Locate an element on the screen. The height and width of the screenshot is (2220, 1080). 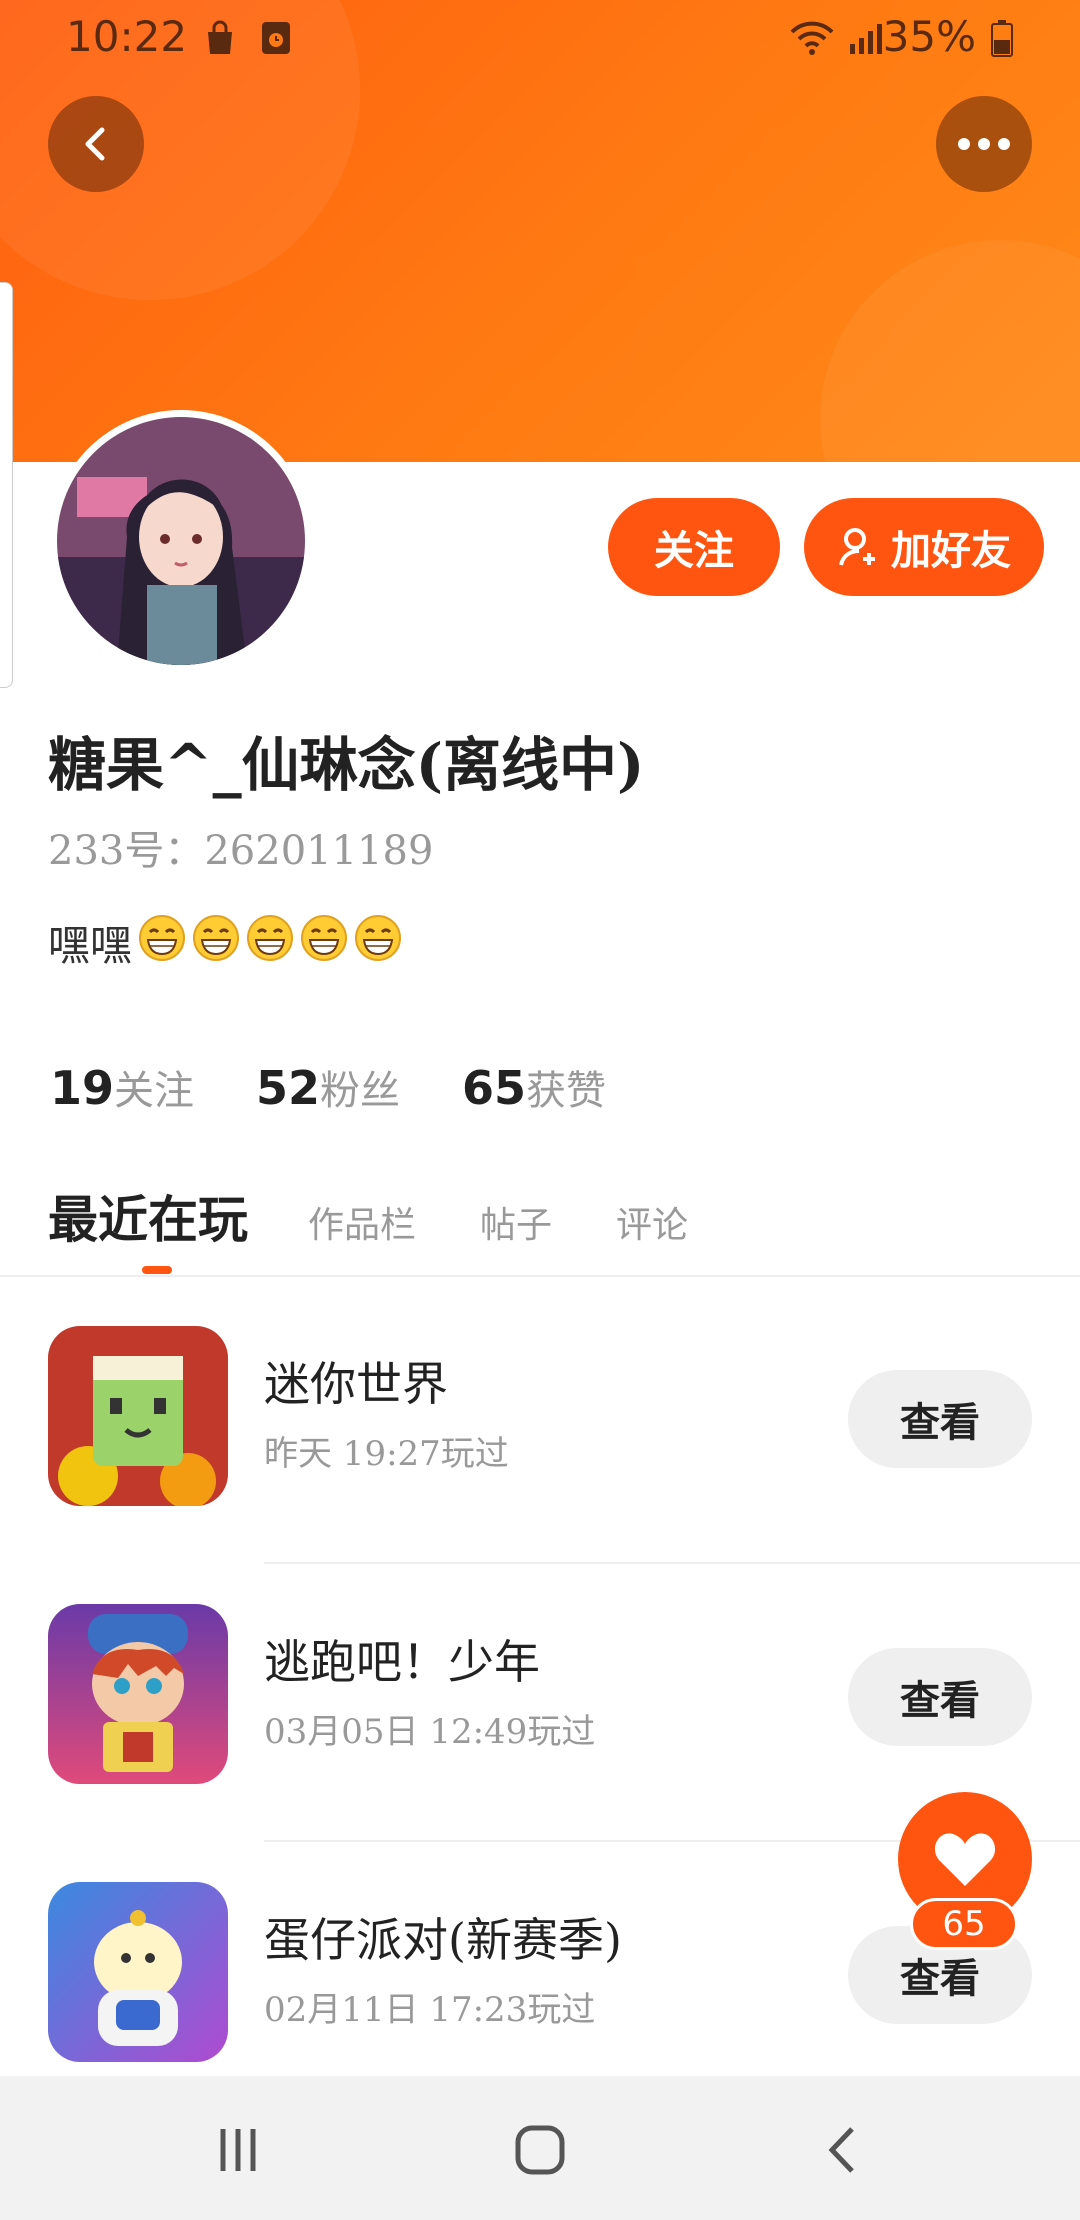
profile-stats: 19关注 52粉丝 65获赞 is located at coordinates (328, 1087).